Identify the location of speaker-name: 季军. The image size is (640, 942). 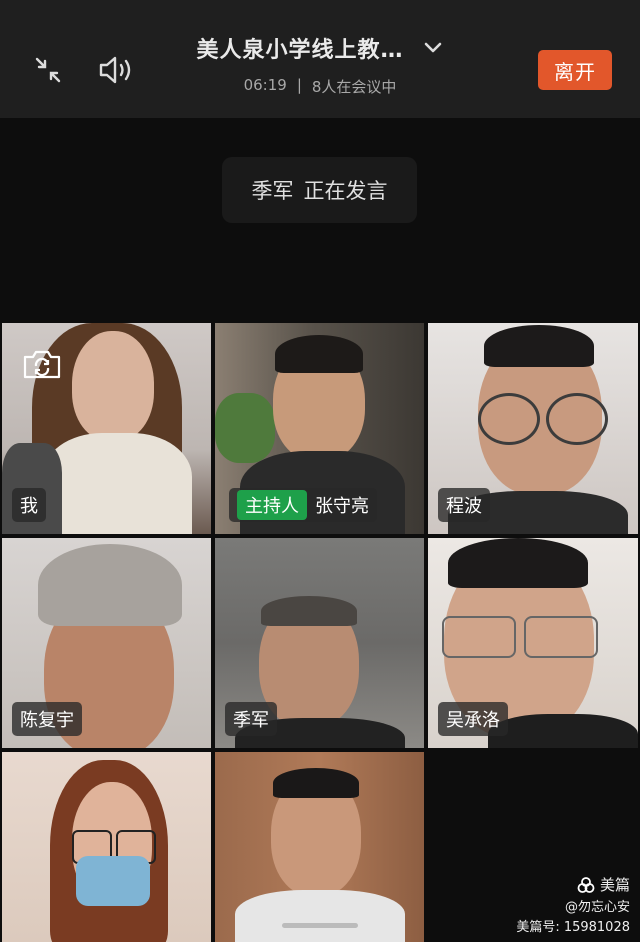
(272, 191).